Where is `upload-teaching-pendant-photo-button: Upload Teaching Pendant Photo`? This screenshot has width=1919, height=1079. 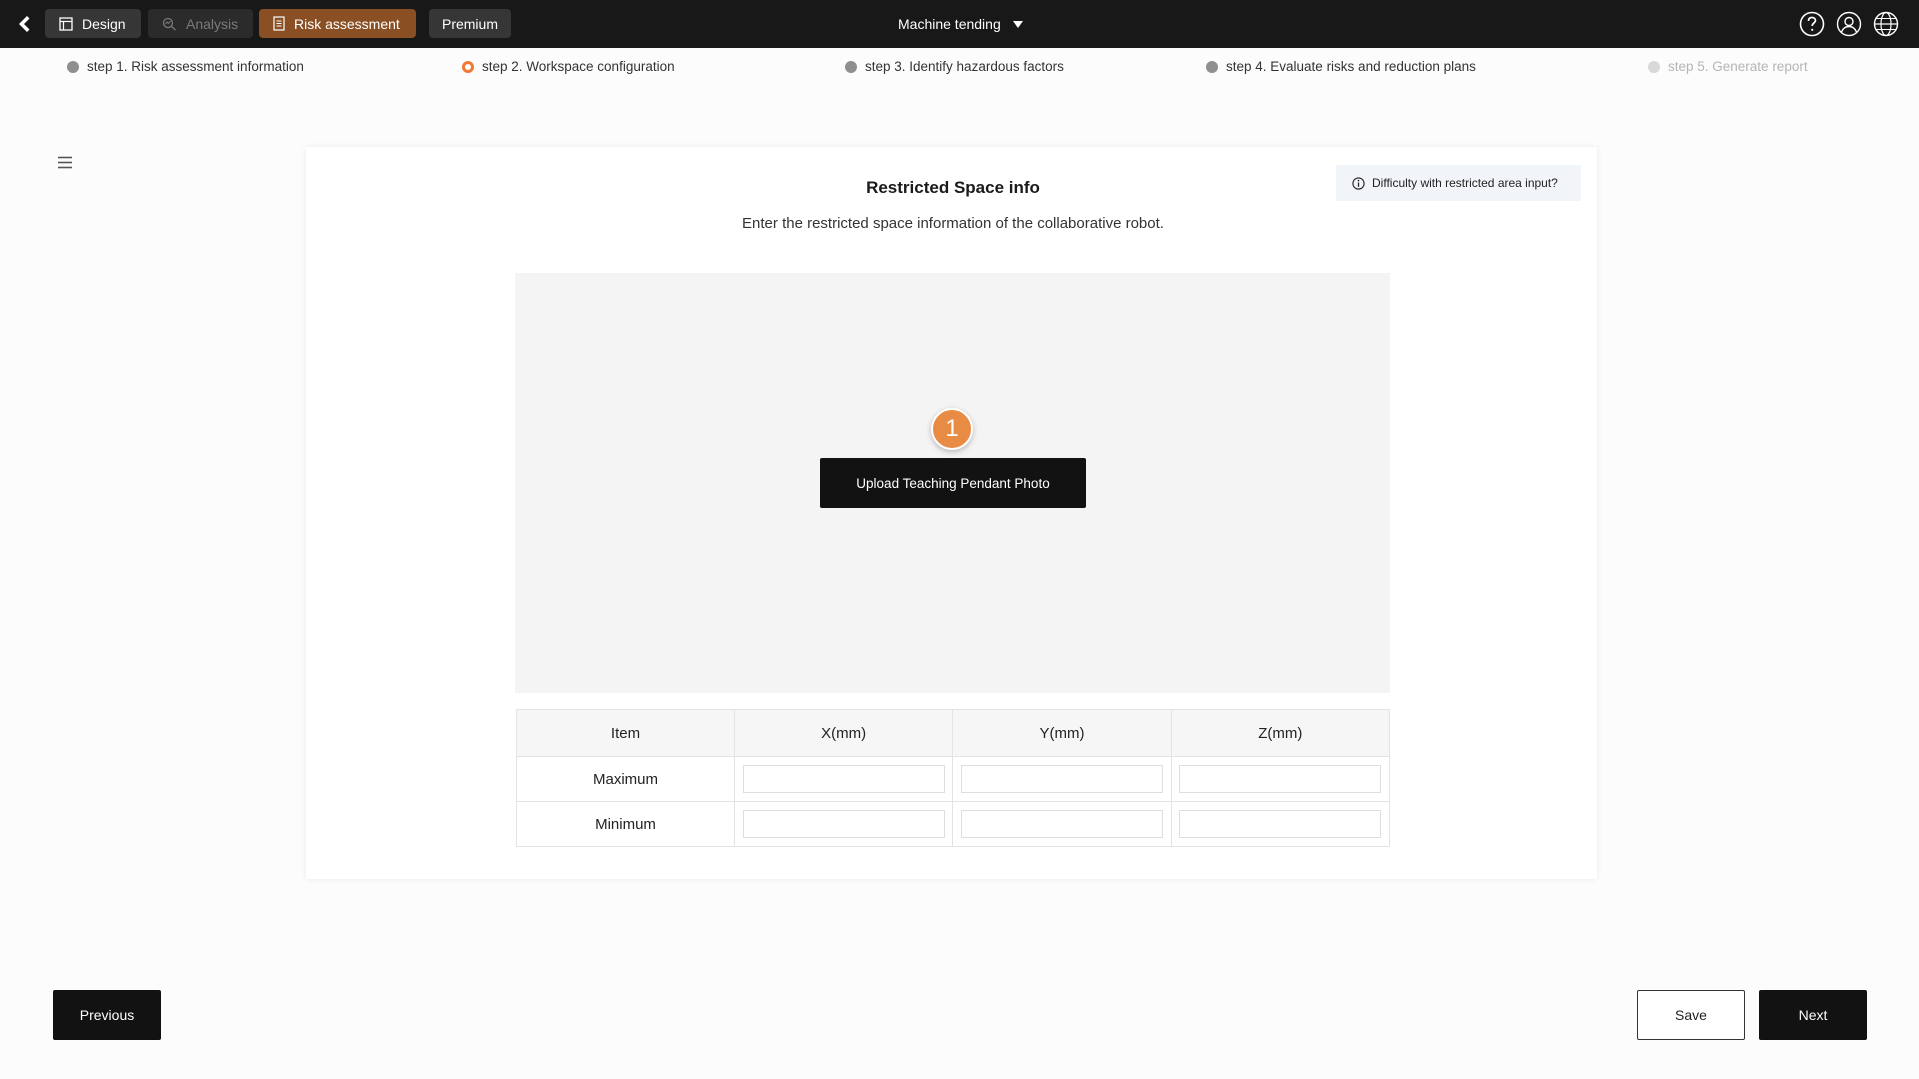
upload-teaching-pendant-photo-button: Upload Teaching Pendant Photo is located at coordinates (953, 483).